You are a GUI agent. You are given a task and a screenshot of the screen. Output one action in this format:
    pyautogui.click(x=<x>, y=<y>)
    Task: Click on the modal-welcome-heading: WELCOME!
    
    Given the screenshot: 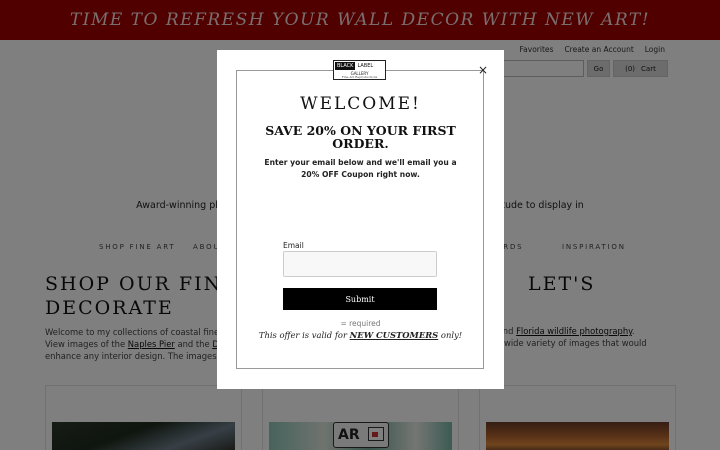 What is the action you would take?
    pyautogui.click(x=360, y=104)
    